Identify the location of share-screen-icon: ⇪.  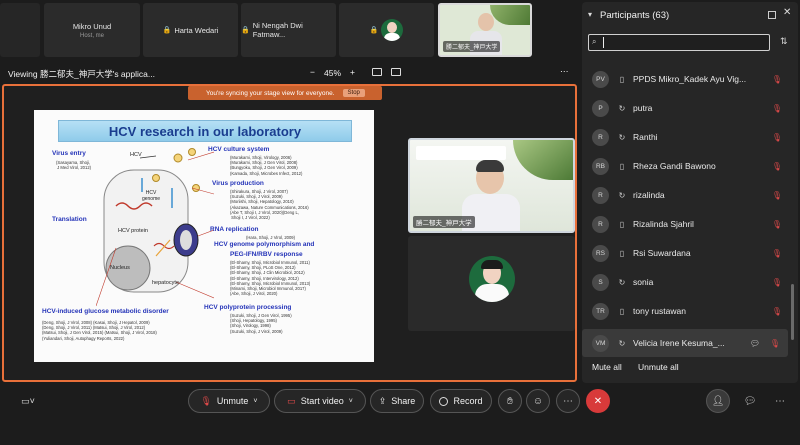
(382, 400).